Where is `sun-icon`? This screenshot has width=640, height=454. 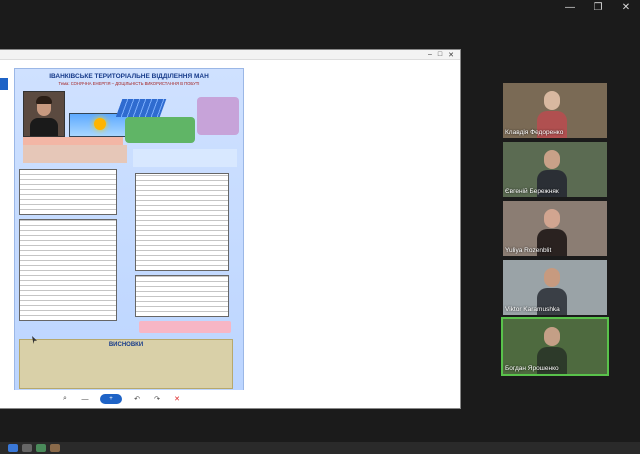 sun-icon is located at coordinates (100, 124).